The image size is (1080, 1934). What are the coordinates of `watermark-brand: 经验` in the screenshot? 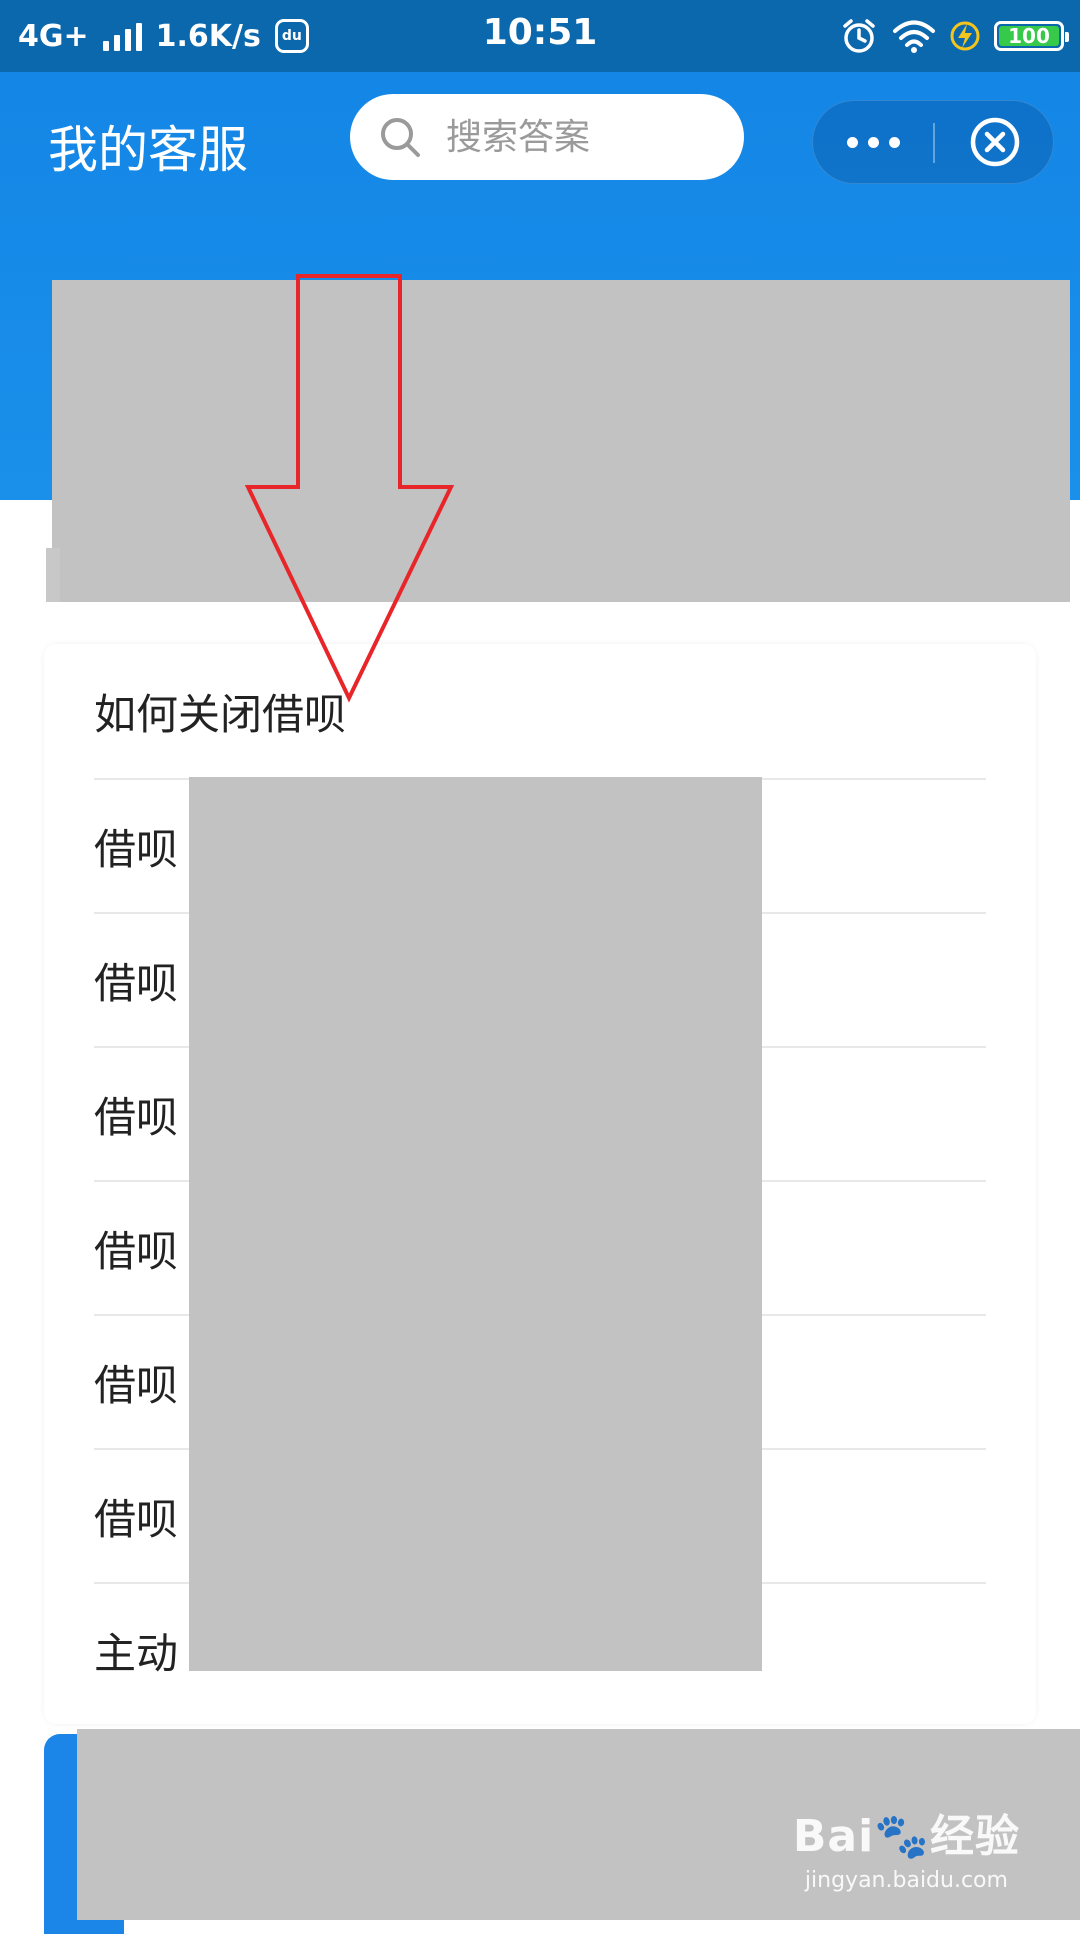 It's located at (975, 1836).